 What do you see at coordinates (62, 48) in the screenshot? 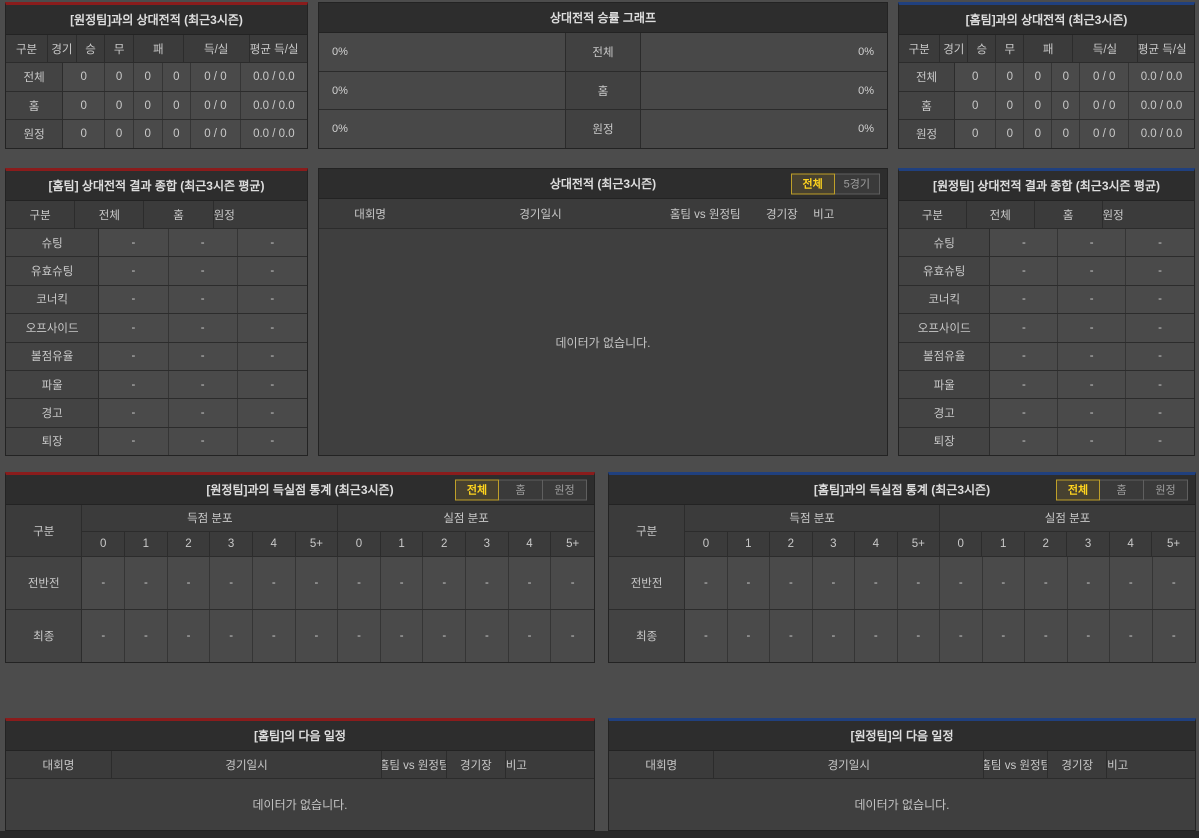
I see `column-header: 경기` at bounding box center [62, 48].